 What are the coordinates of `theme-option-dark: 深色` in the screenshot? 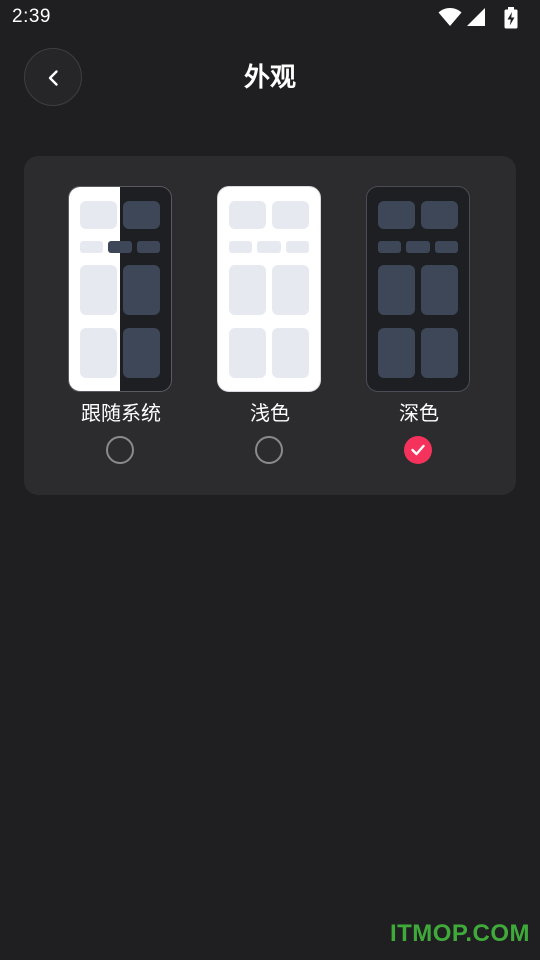 It's located at (419, 331).